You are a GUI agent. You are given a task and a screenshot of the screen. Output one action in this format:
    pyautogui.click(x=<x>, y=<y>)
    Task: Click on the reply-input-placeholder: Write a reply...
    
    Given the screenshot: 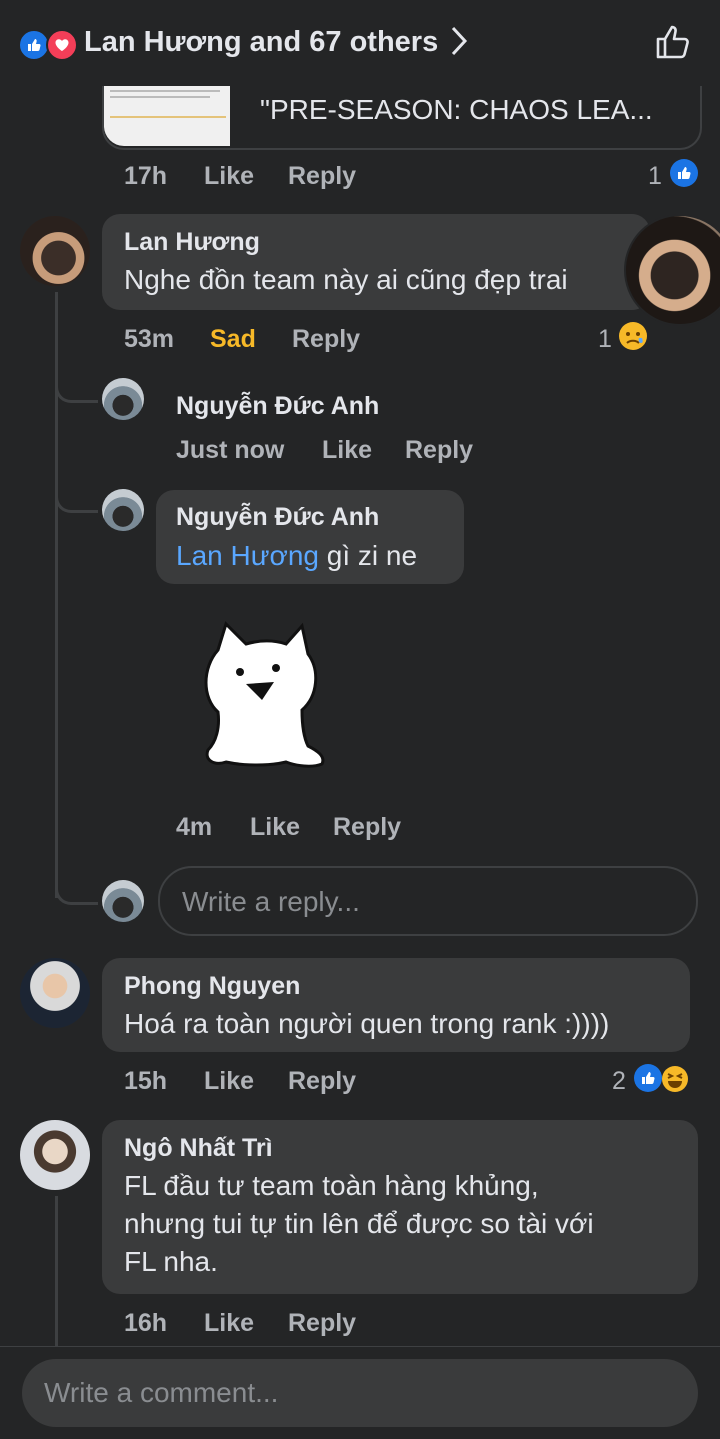 What is the action you would take?
    pyautogui.click(x=271, y=901)
    